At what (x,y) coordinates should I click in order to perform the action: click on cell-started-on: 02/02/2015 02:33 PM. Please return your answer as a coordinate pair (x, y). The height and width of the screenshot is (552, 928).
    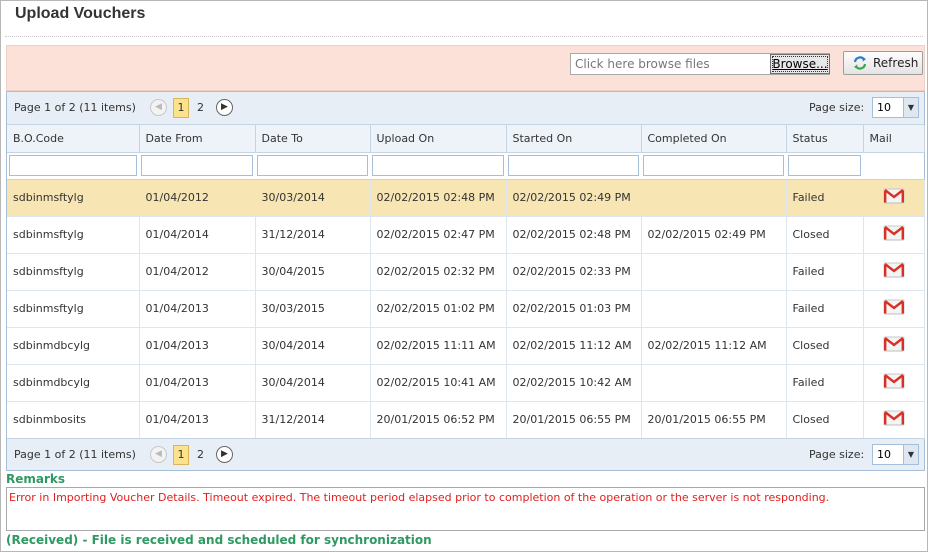
    Looking at the image, I should click on (574, 272).